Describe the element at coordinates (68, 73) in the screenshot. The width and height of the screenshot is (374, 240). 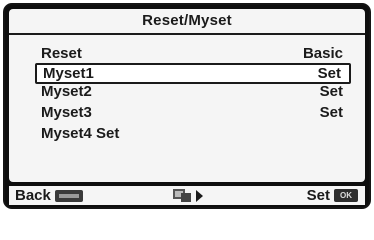
I see `menu-item-label: Myset1` at that location.